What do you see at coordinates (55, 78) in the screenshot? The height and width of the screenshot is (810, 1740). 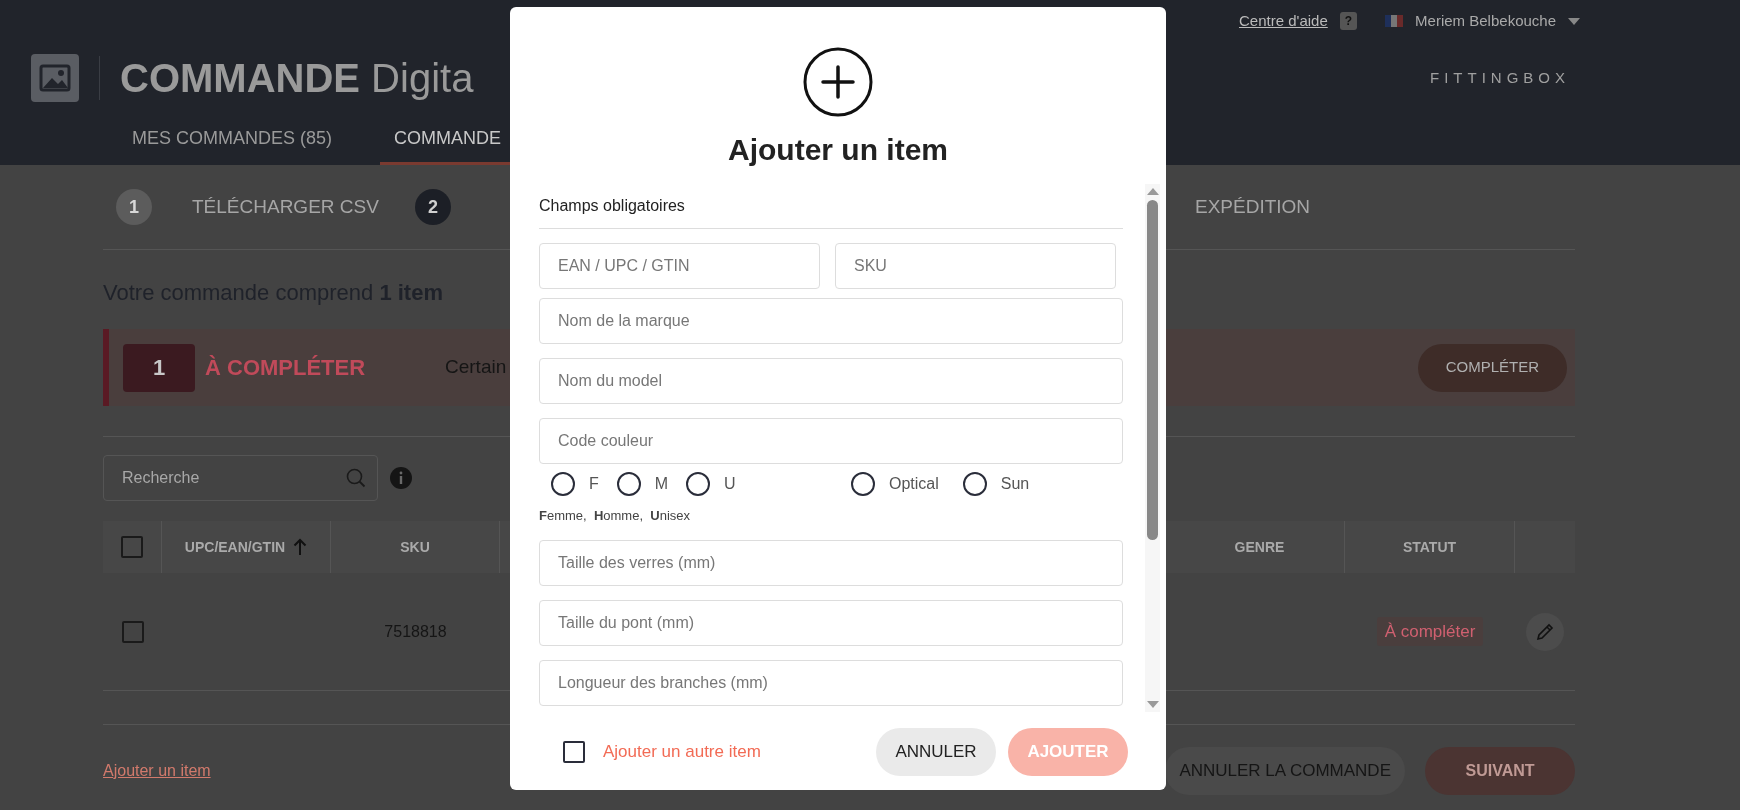 I see `image-icon` at bounding box center [55, 78].